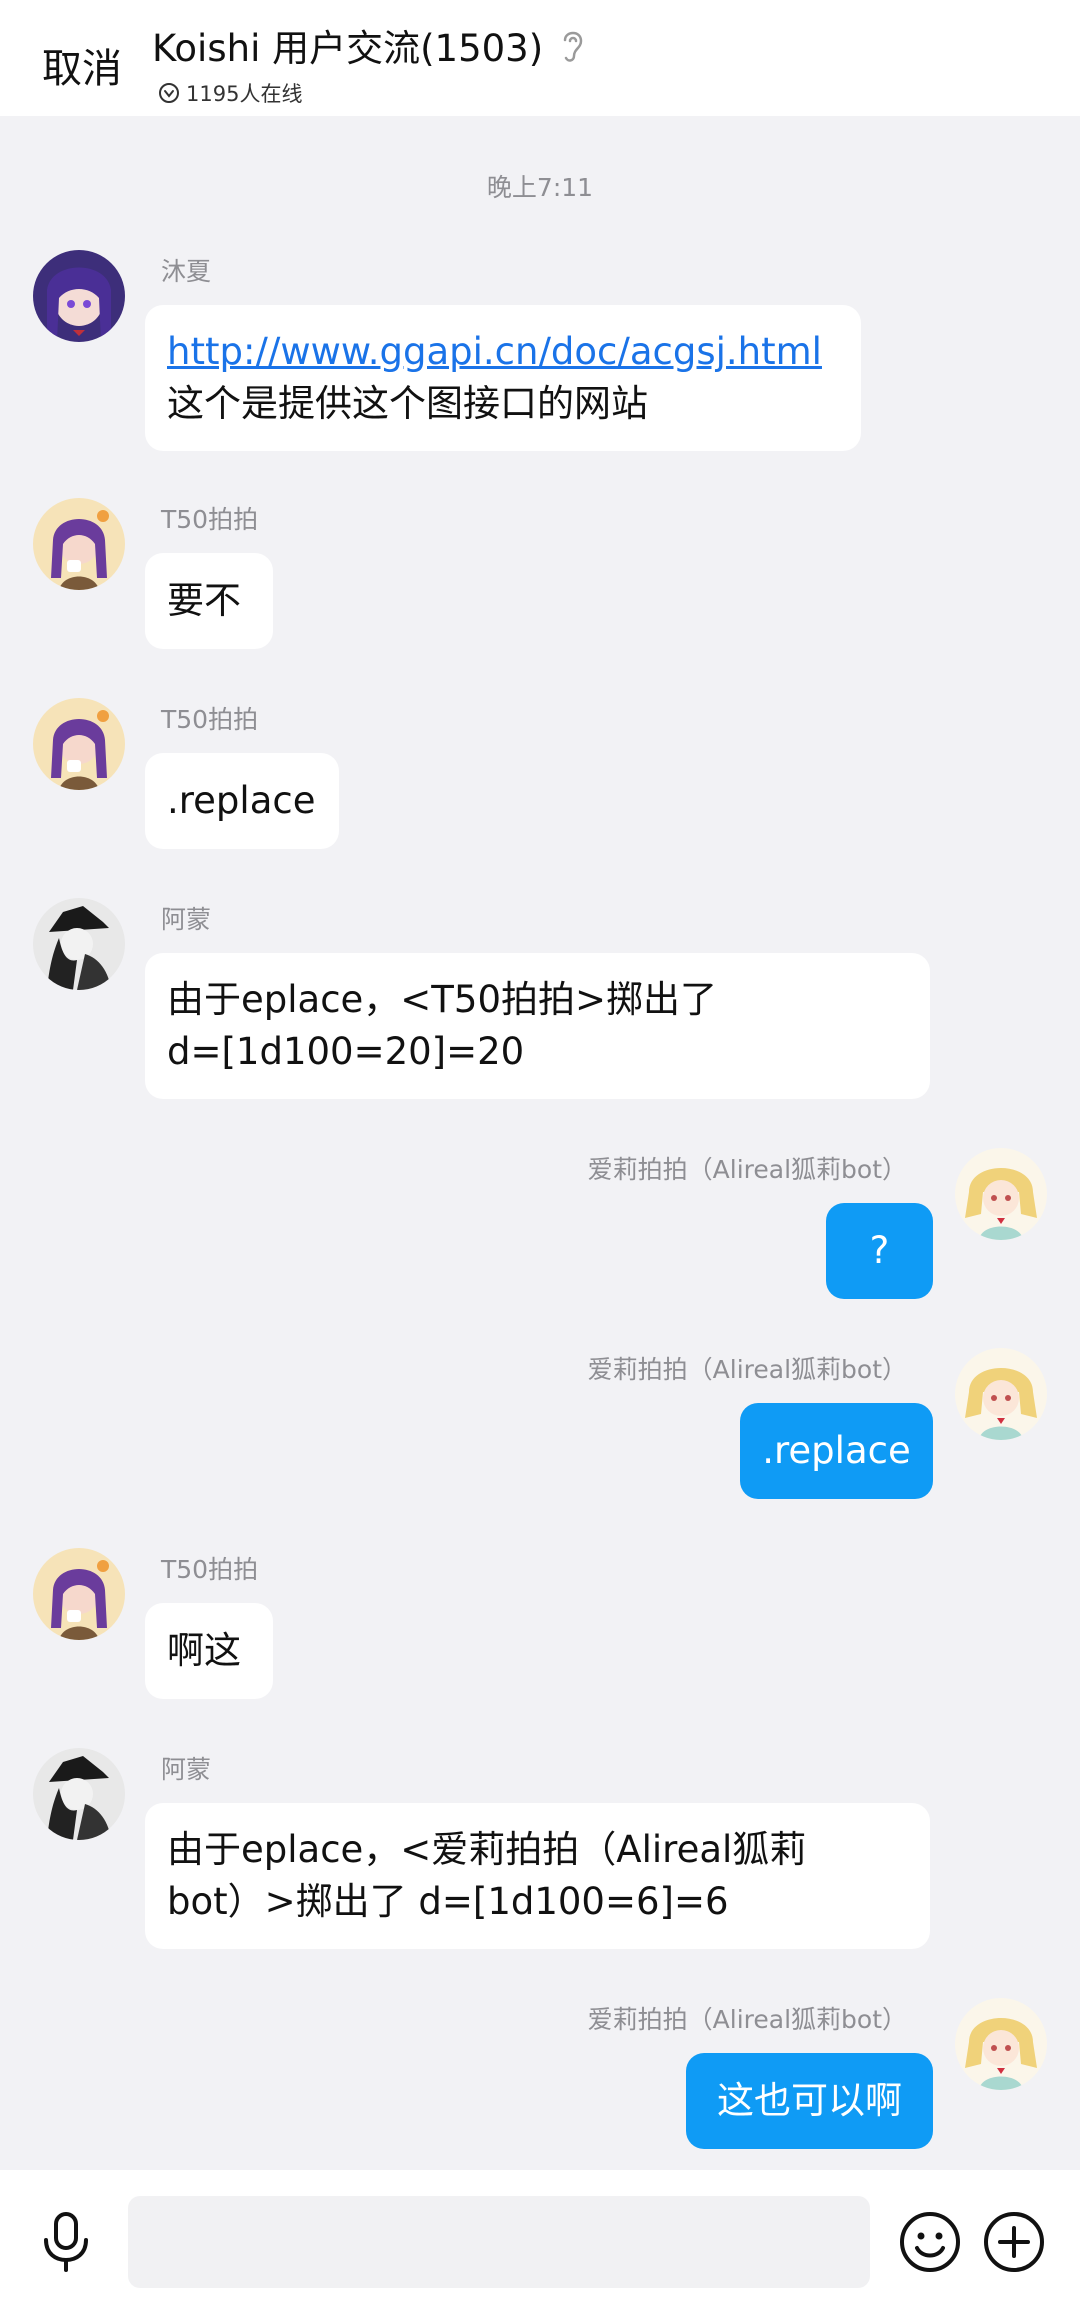 This screenshot has width=1080, height=2312. What do you see at coordinates (442, 999) in the screenshot?
I see `message-text-line1: 由于eplace，<T50拍拍>掷出了` at bounding box center [442, 999].